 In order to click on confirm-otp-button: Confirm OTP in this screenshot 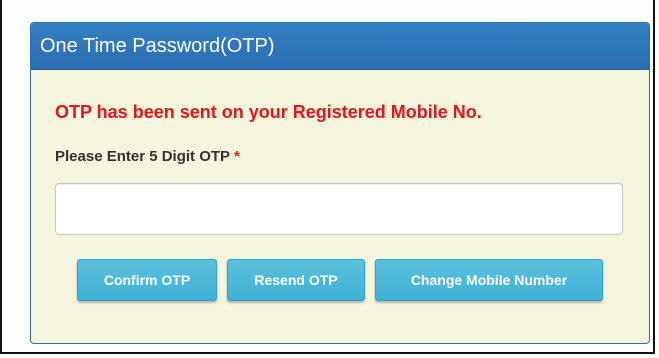, I will do `click(147, 280)`.